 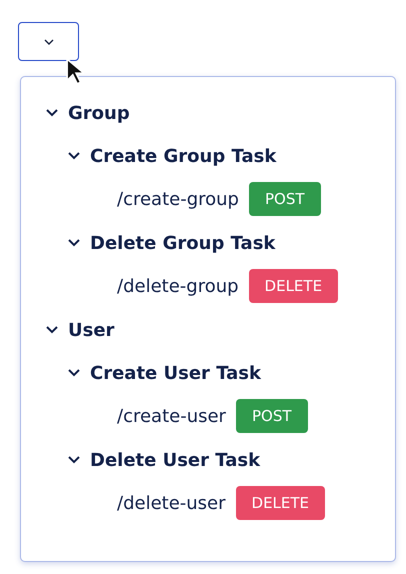 I want to click on task-label: Create Group Task, so click(x=183, y=156).